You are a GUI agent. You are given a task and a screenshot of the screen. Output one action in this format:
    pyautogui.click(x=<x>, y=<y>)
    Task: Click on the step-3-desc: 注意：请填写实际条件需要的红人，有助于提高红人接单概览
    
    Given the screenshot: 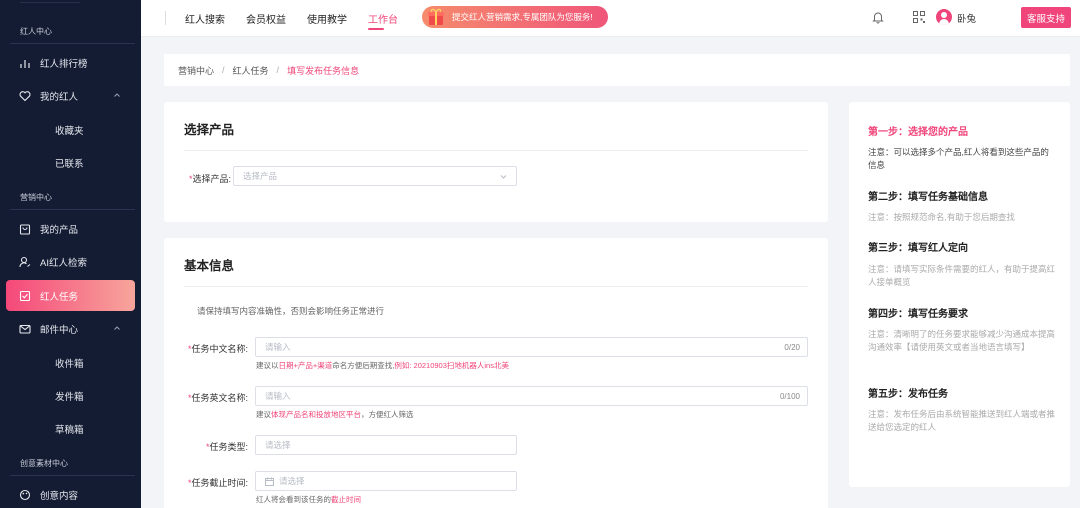 What is the action you would take?
    pyautogui.click(x=962, y=275)
    